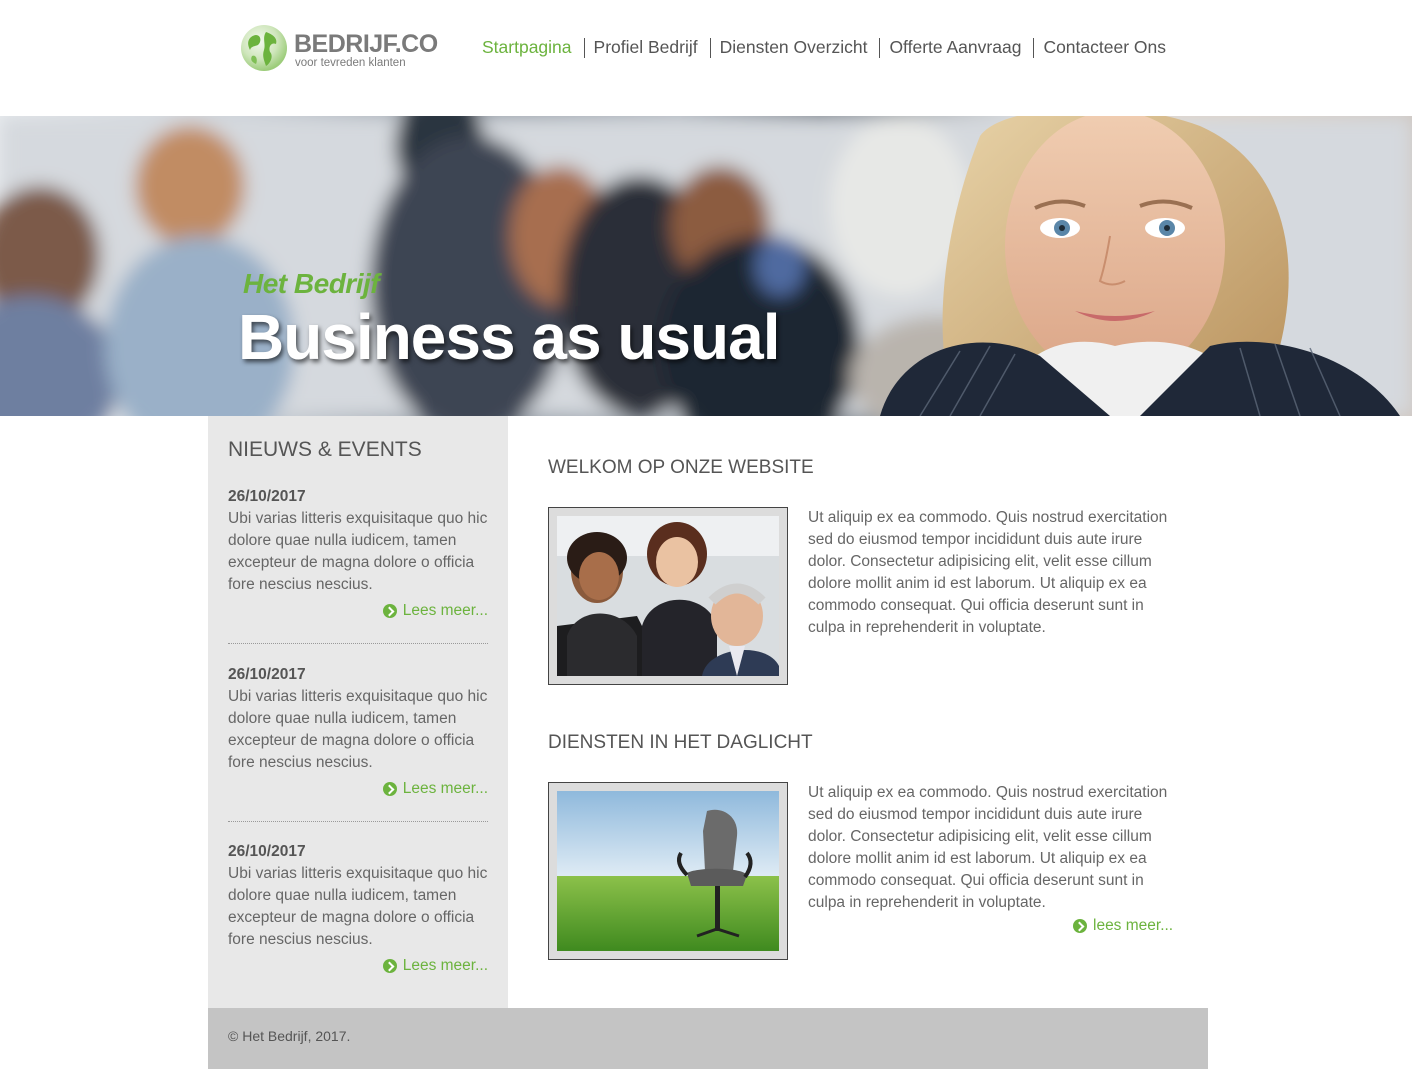  What do you see at coordinates (1104, 47) in the screenshot?
I see `nav-contacteer-ons: Contacteer Ons` at bounding box center [1104, 47].